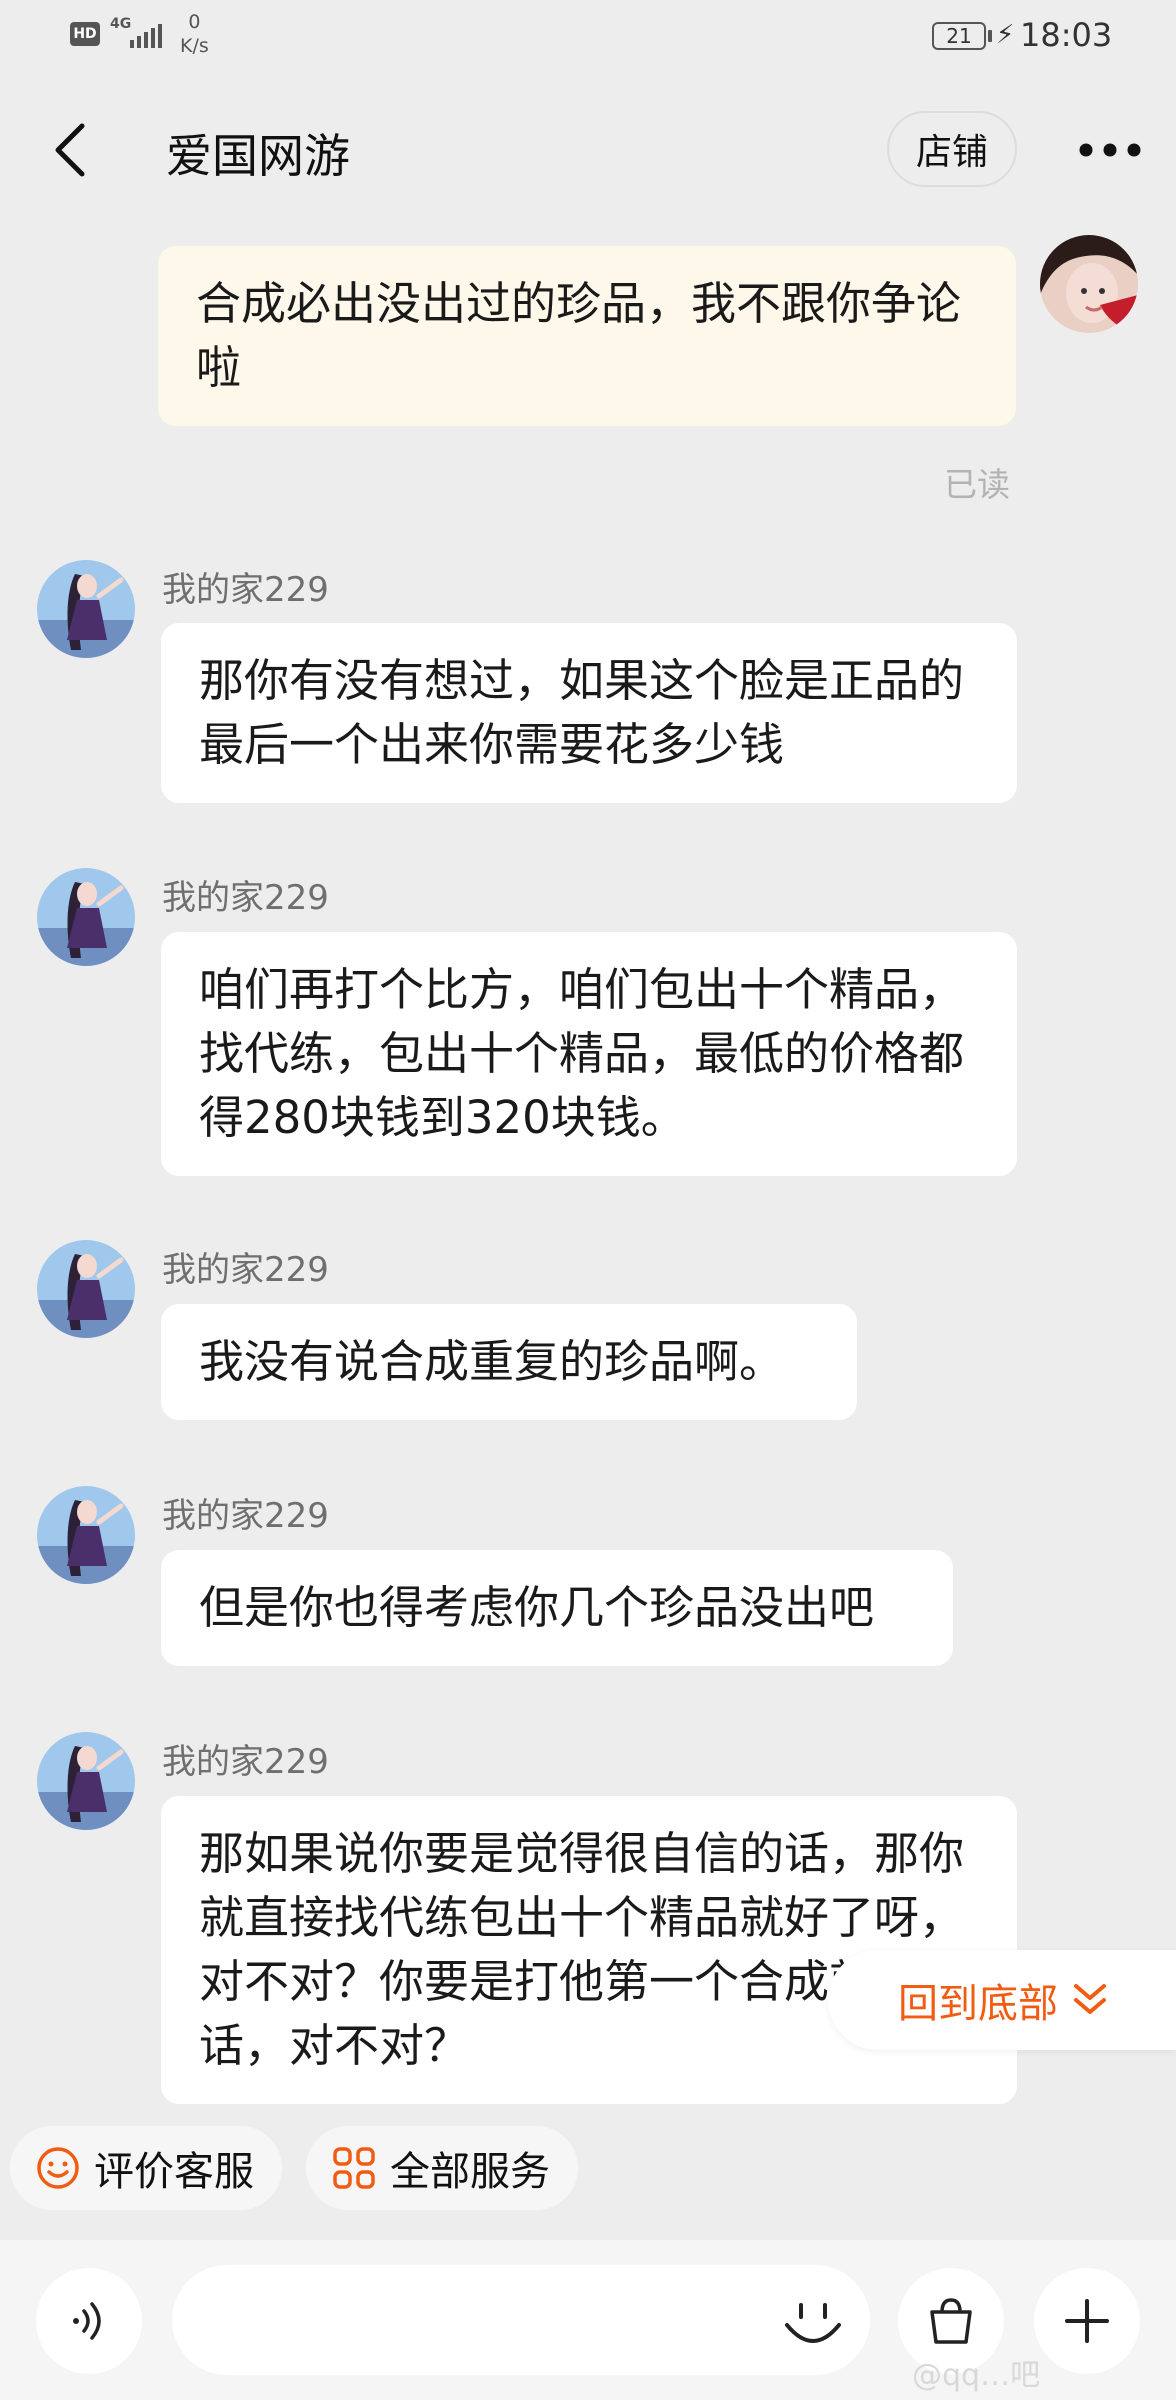  Describe the element at coordinates (990, 36) in the screenshot. I see `battery-tip` at that location.